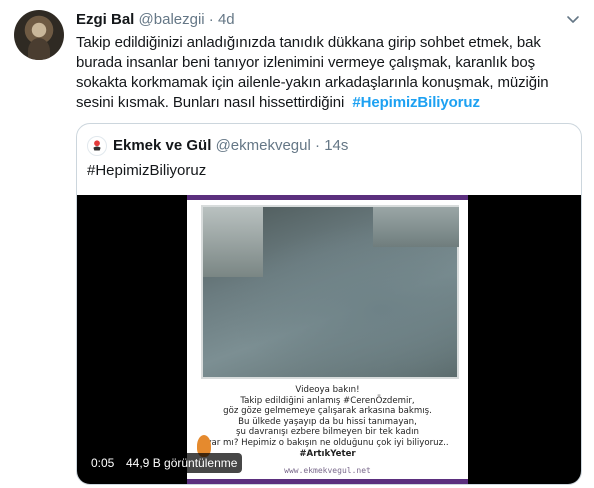 This screenshot has height=488, width=594. I want to click on tweet-timestamp: 4d, so click(226, 19).